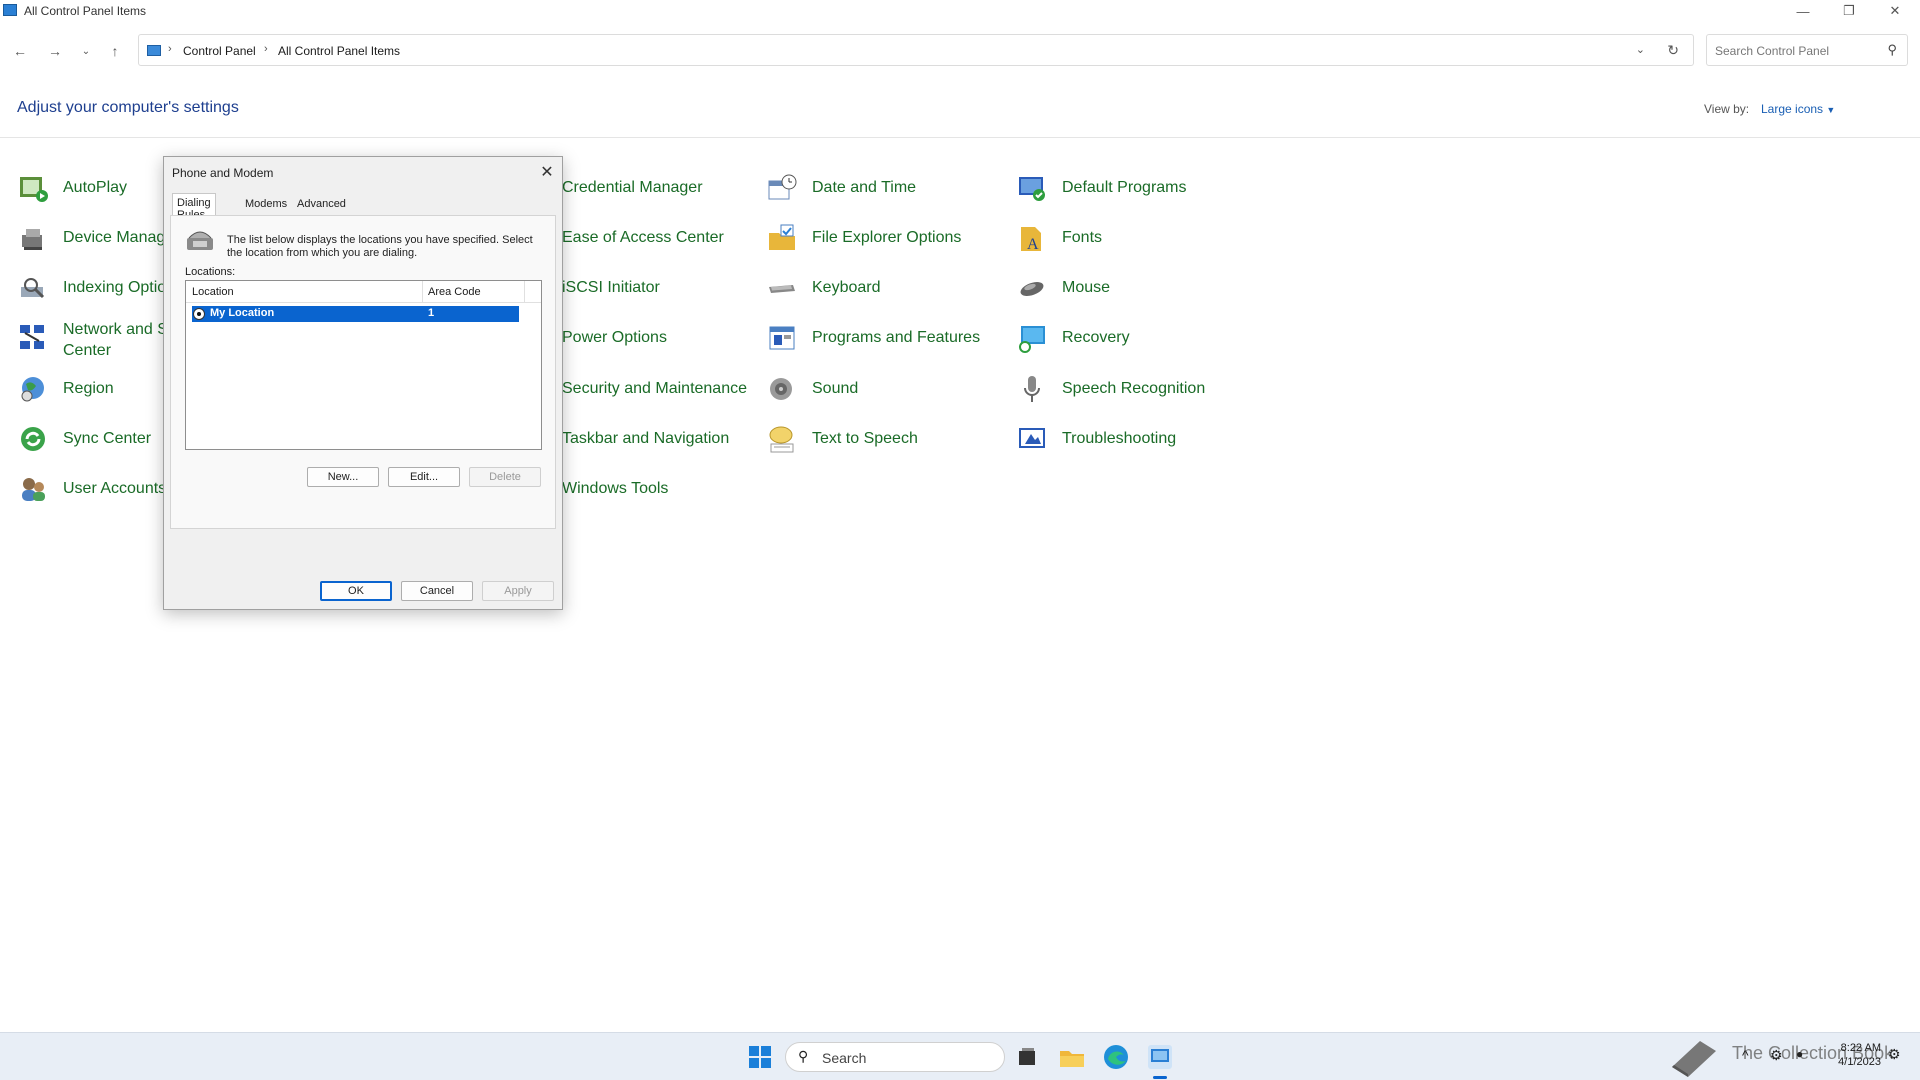 The height and width of the screenshot is (1080, 1920). I want to click on language-icon: ⚙, so click(1776, 1055).